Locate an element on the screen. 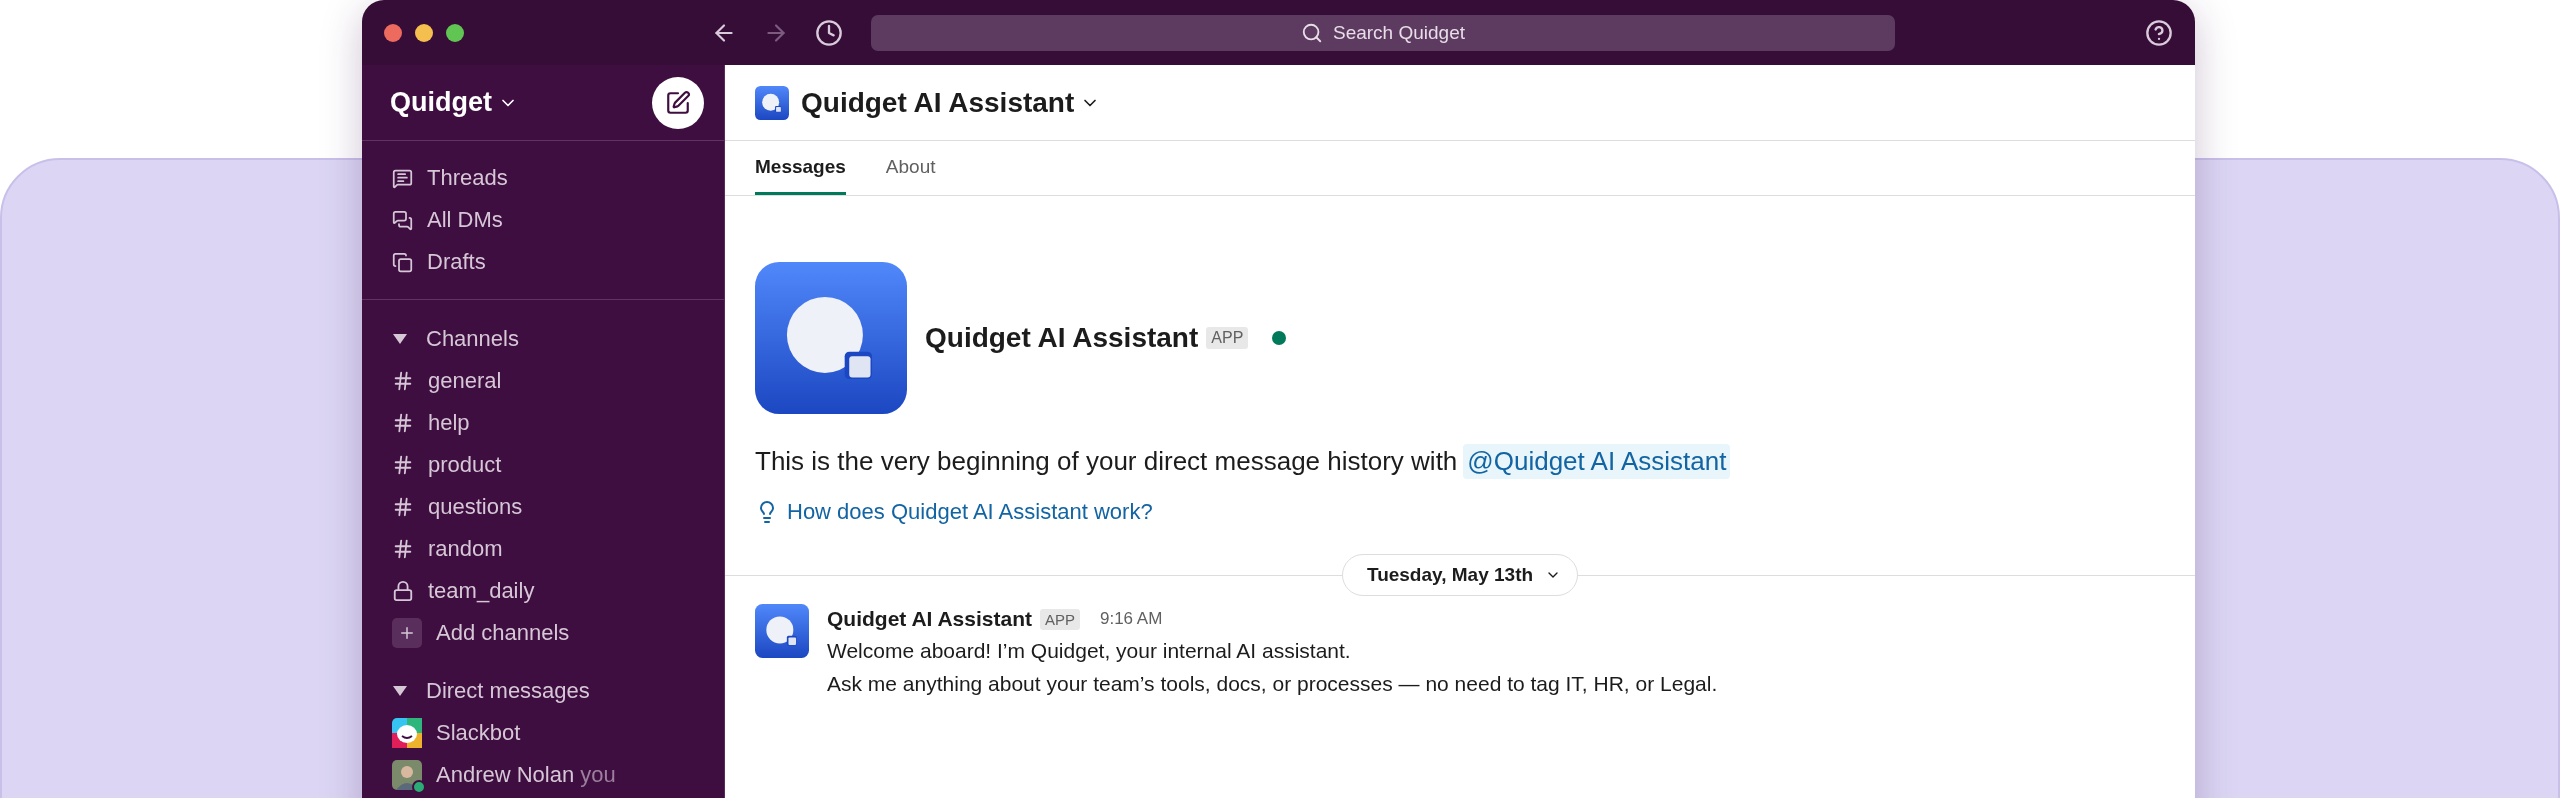 This screenshot has width=2560, height=798. tab: Messages is located at coordinates (800, 175).